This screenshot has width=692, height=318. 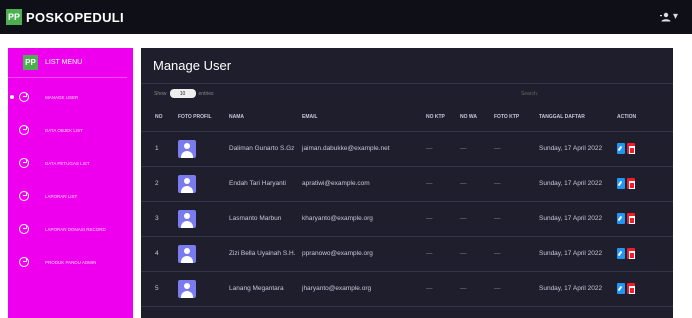 What do you see at coordinates (265, 149) in the screenshot?
I see `cell-nama: Daliman Gunarto S.Gz` at bounding box center [265, 149].